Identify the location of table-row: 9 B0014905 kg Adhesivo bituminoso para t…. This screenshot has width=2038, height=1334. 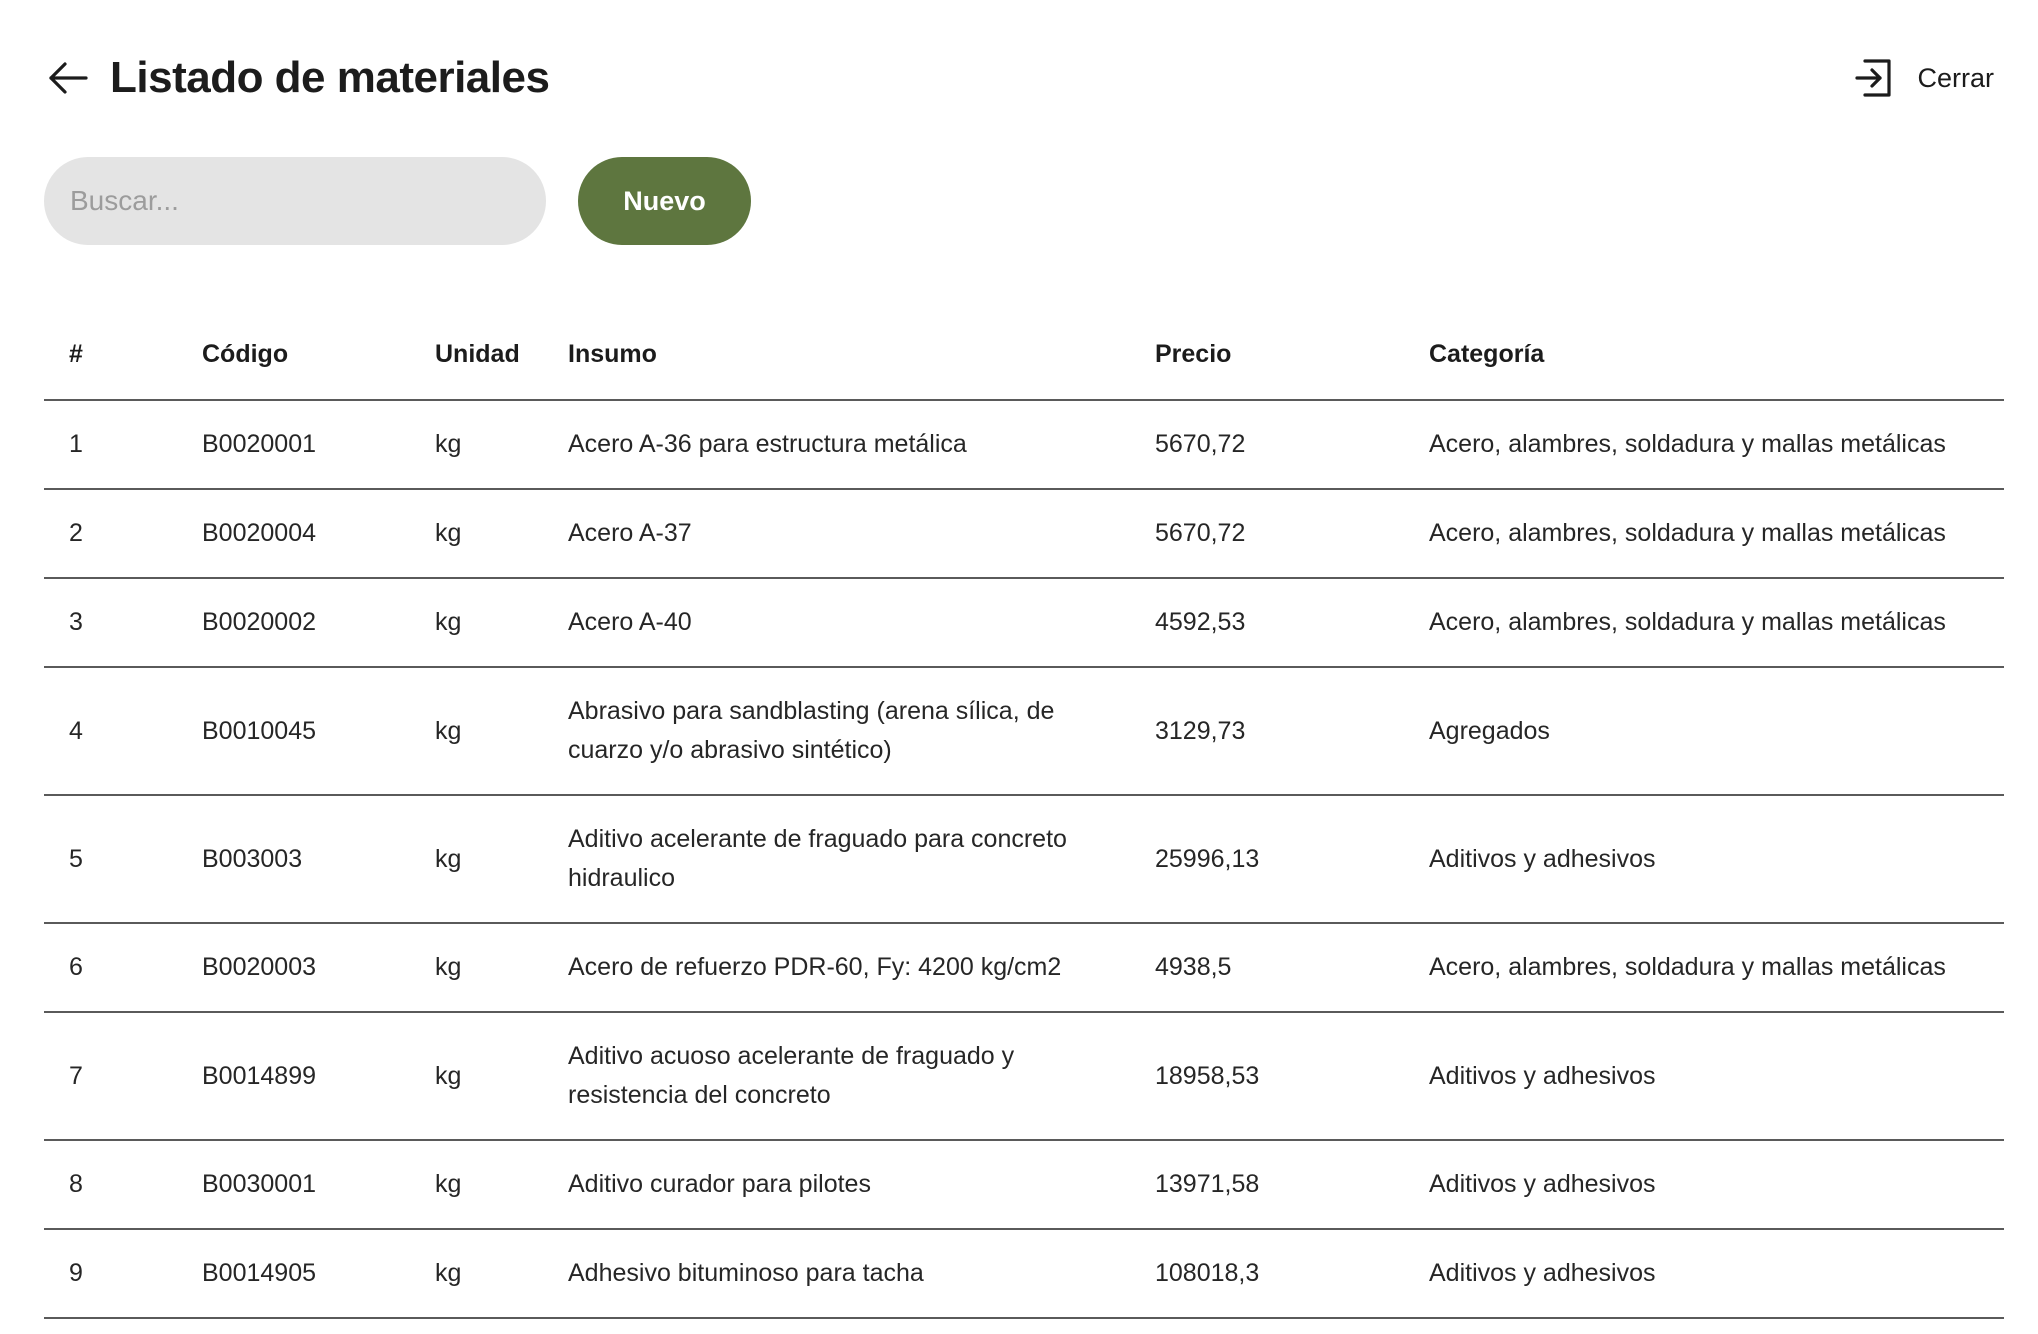
(1024, 1274).